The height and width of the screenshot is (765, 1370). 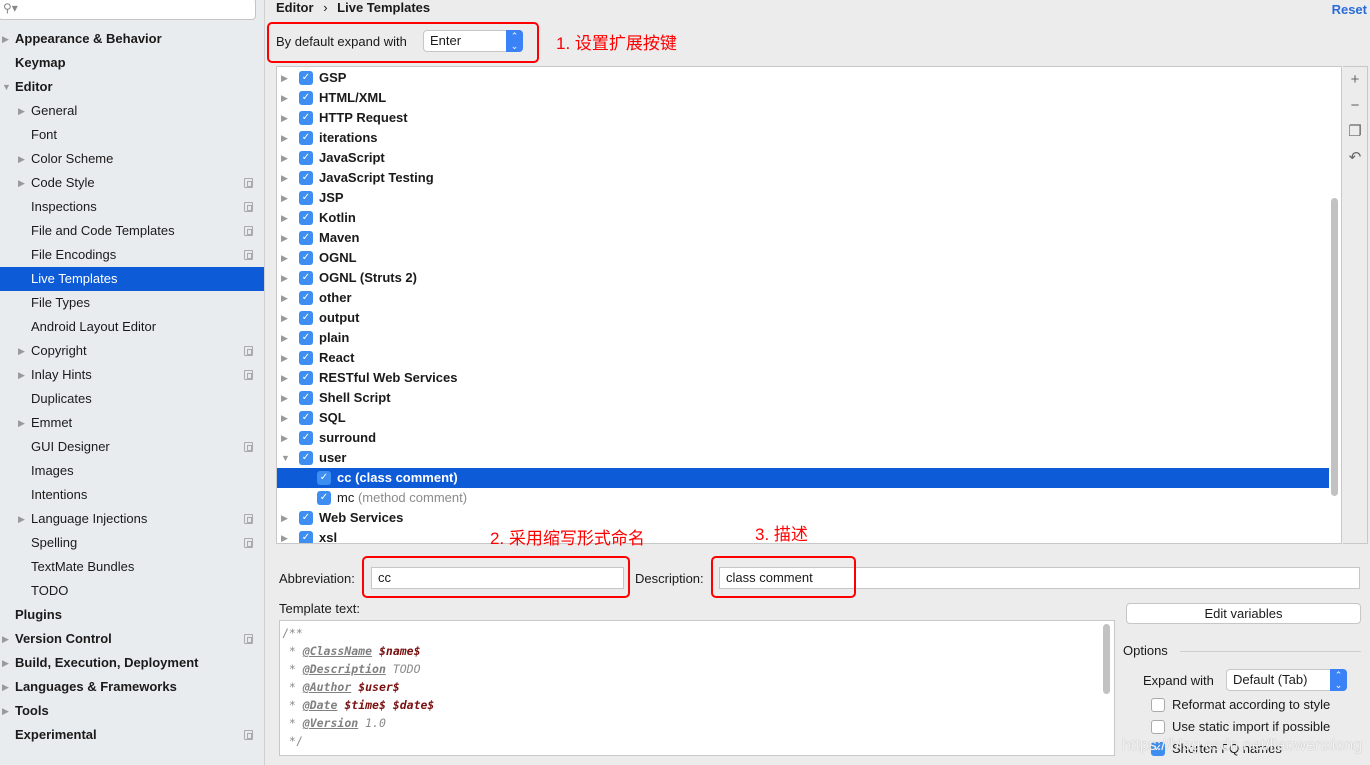 I want to click on sidebar-item-experimental: Experimental, so click(x=132, y=735).